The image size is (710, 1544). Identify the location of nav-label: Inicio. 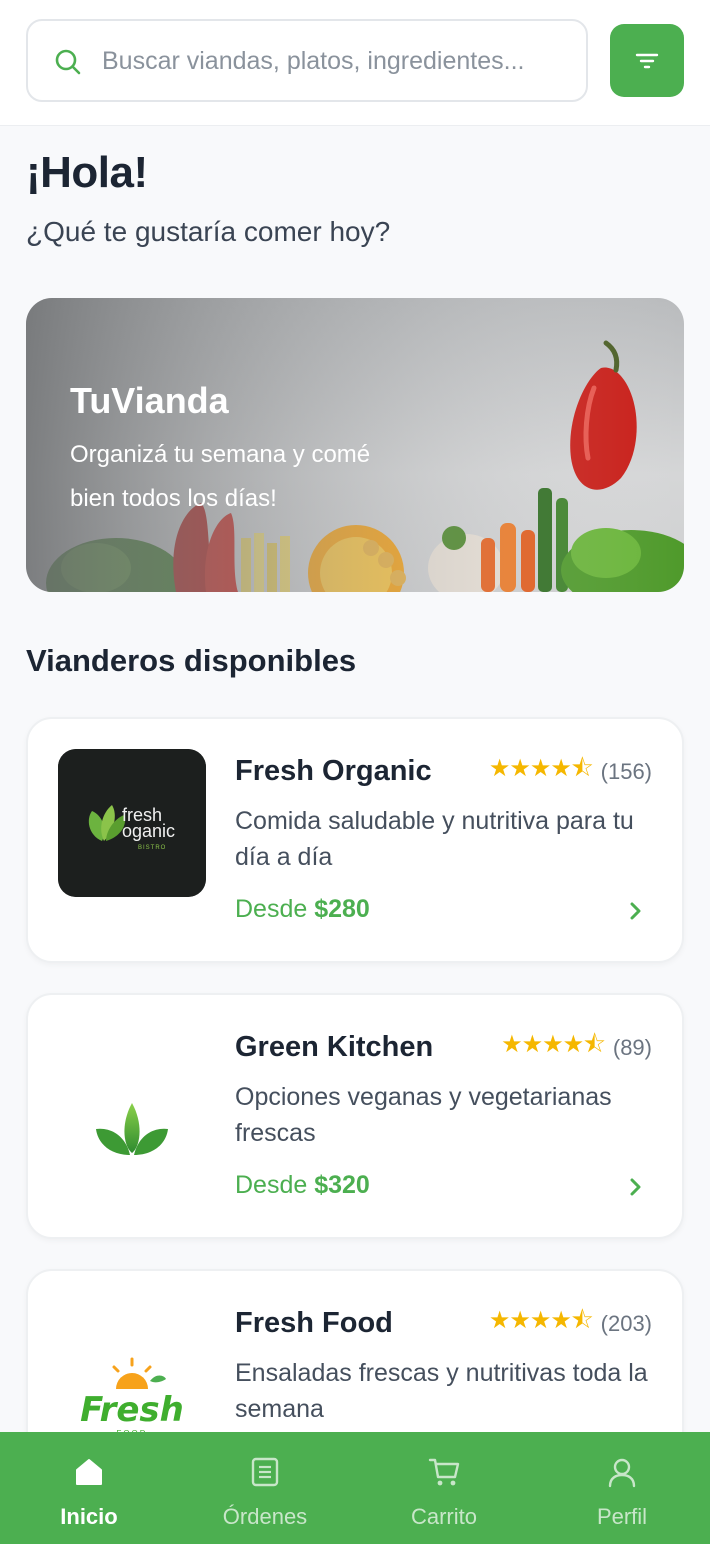
(89, 1516).